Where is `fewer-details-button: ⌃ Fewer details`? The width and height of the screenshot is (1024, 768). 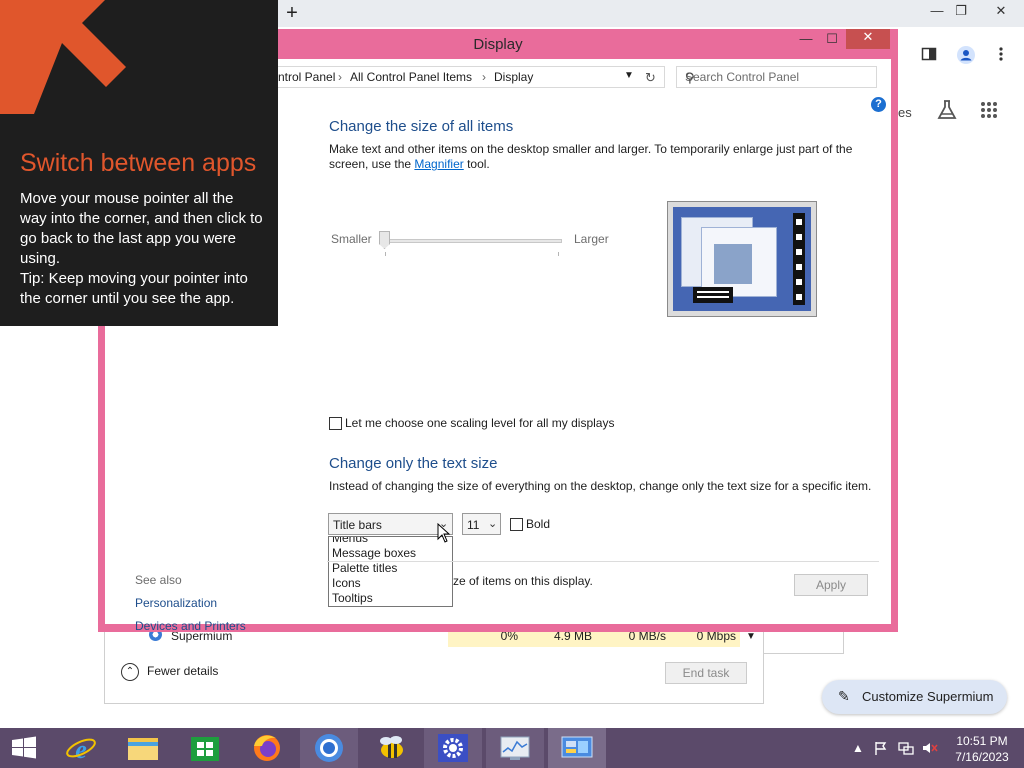 fewer-details-button: ⌃ Fewer details is located at coordinates (169, 672).